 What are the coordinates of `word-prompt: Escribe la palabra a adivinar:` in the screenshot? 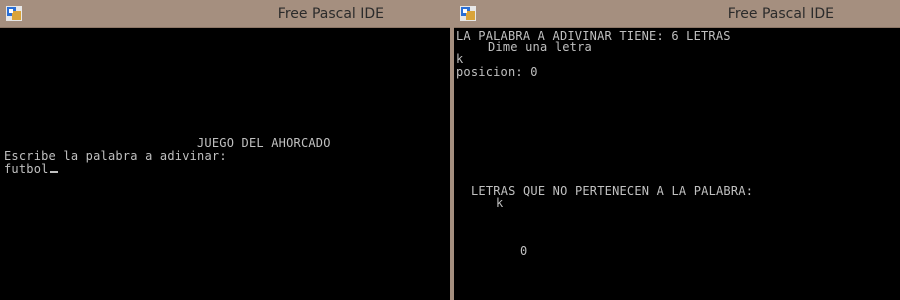 It's located at (115, 156).